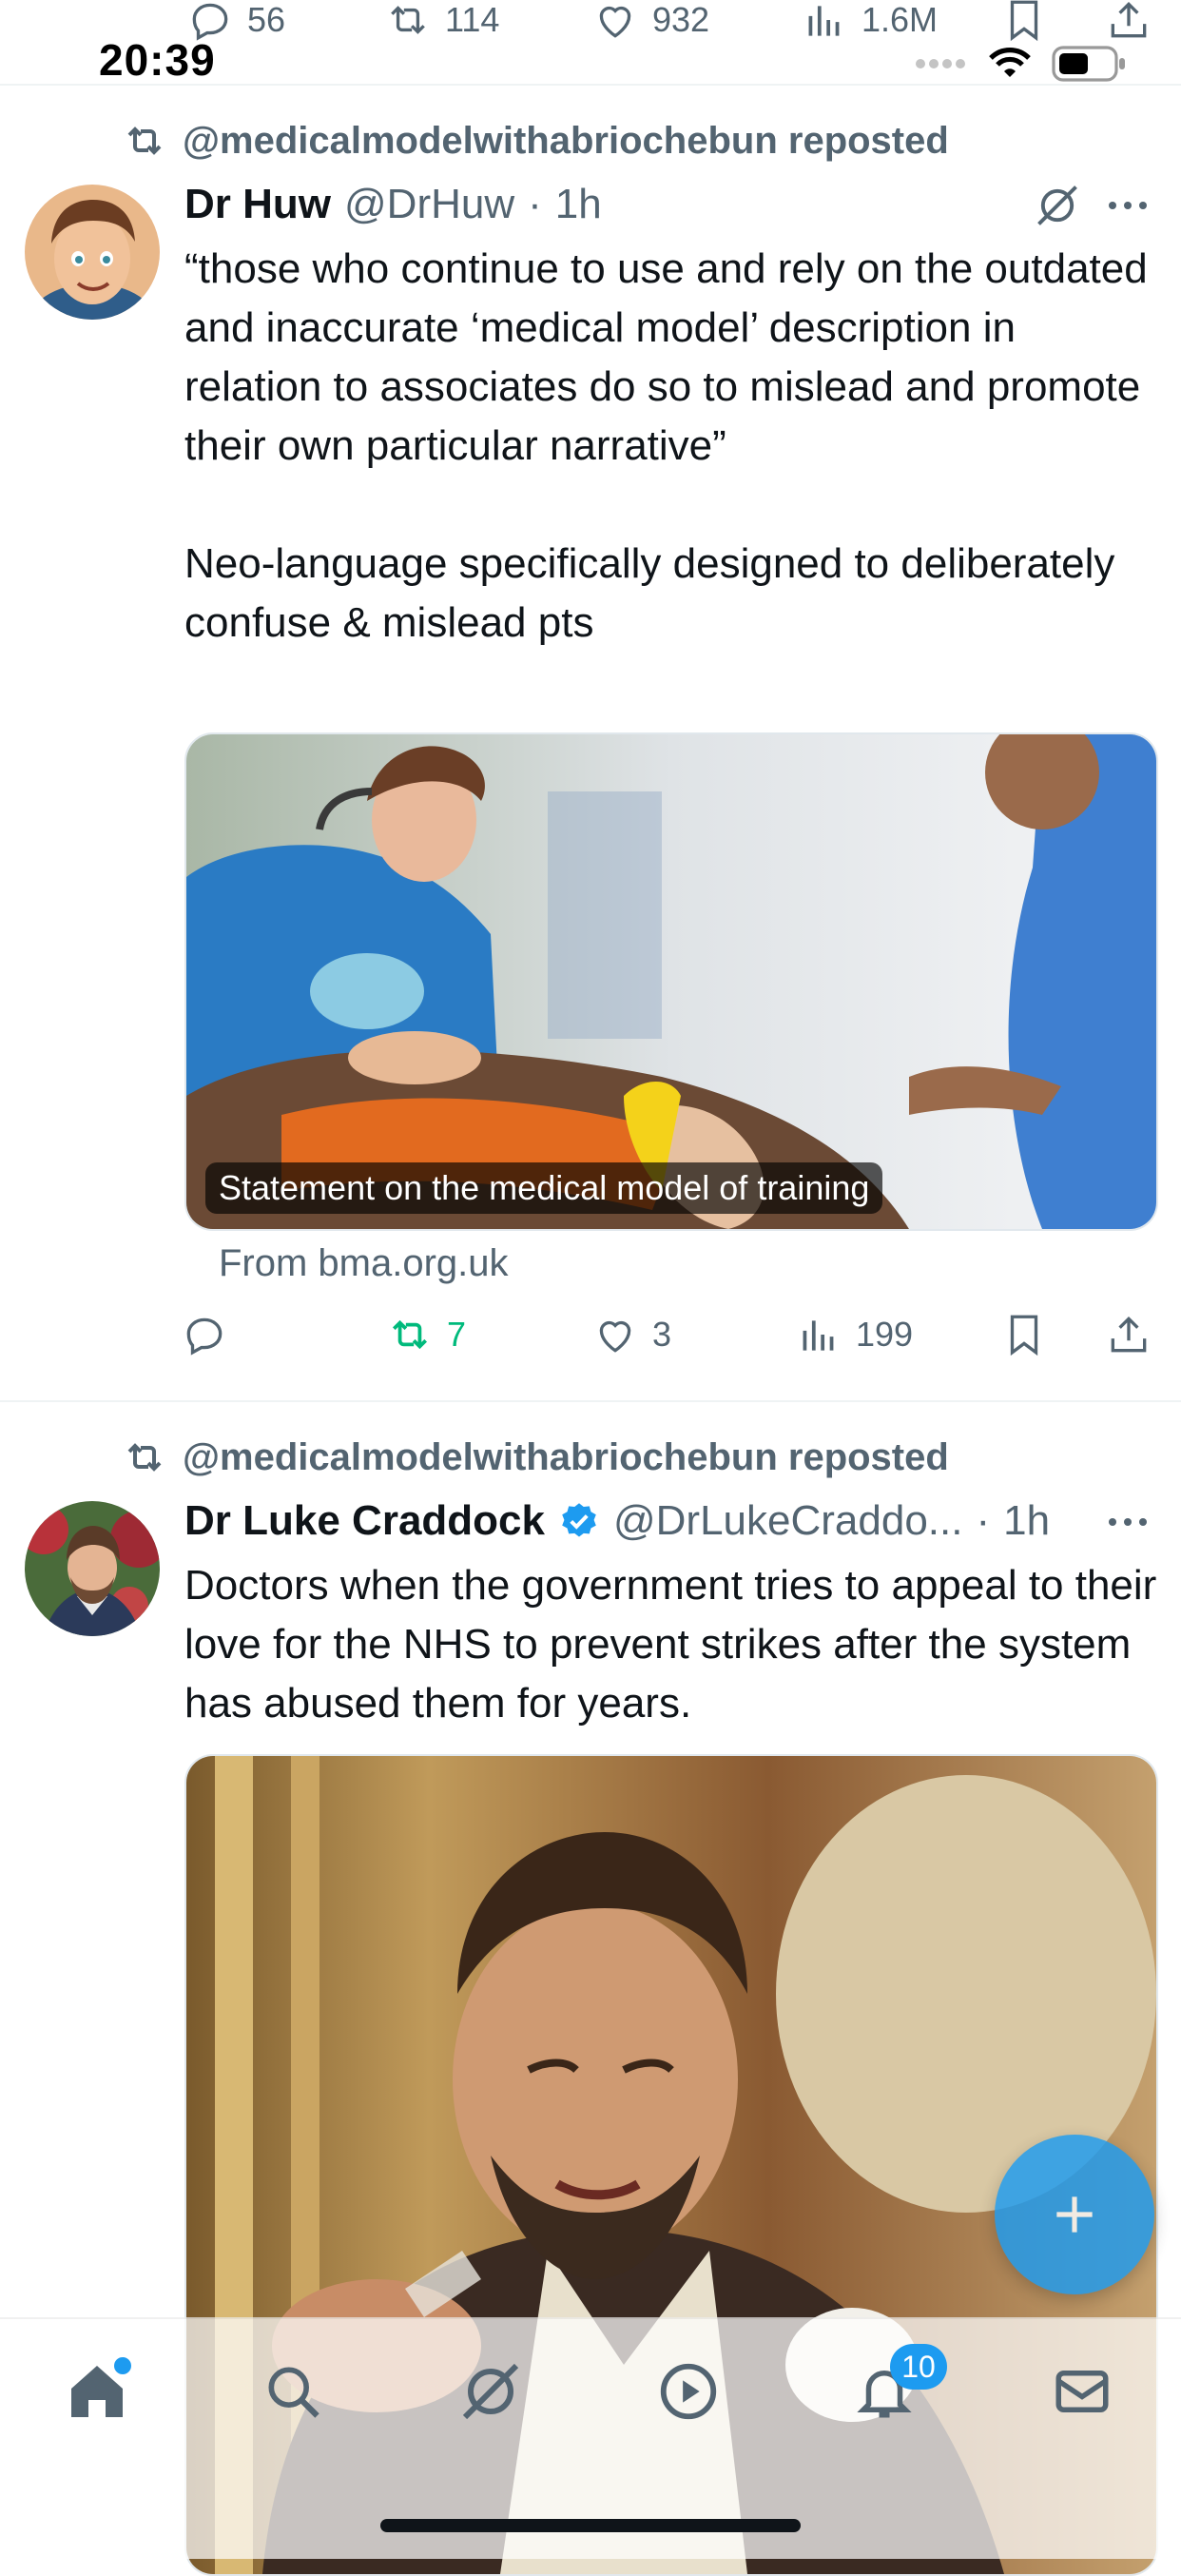 The width and height of the screenshot is (1181, 2576). I want to click on play-icon, so click(688, 2391).